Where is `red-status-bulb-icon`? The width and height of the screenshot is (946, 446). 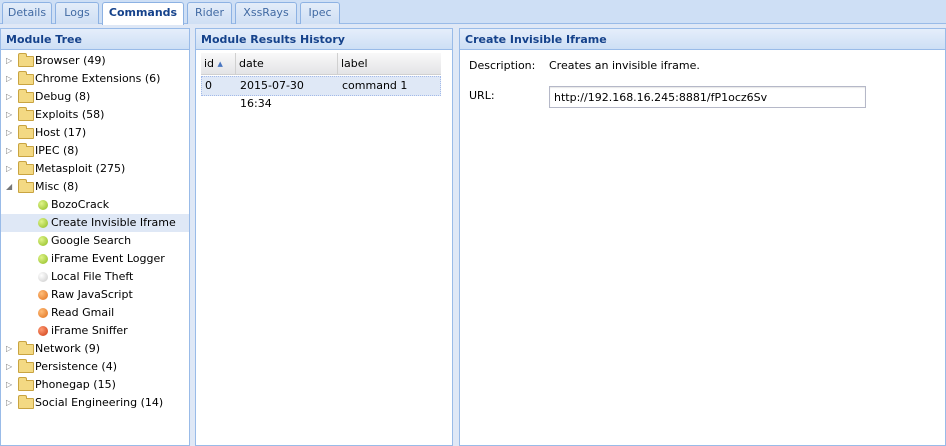 red-status-bulb-icon is located at coordinates (43, 331).